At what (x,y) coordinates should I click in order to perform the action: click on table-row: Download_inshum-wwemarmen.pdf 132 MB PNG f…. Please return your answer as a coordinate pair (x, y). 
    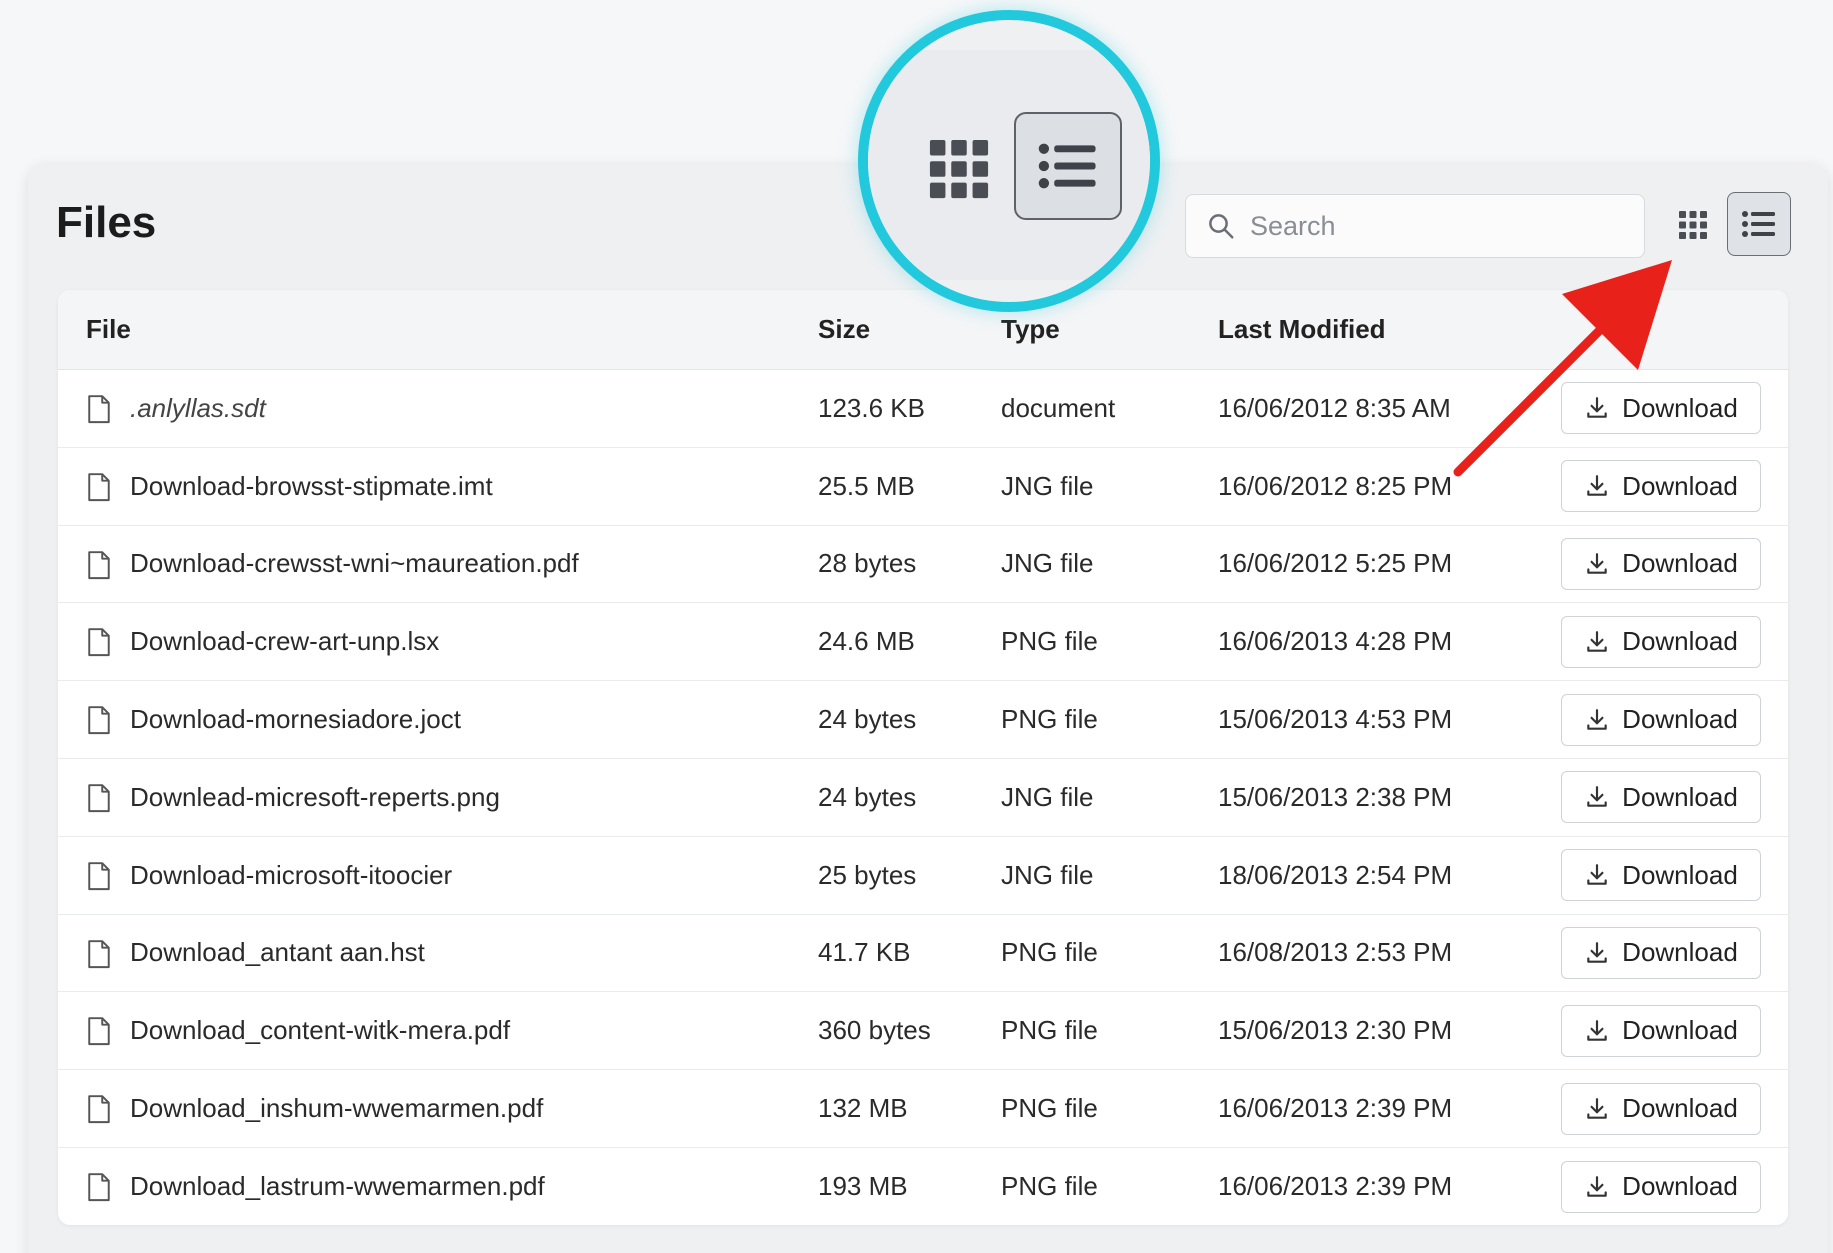
    Looking at the image, I should click on (923, 1109).